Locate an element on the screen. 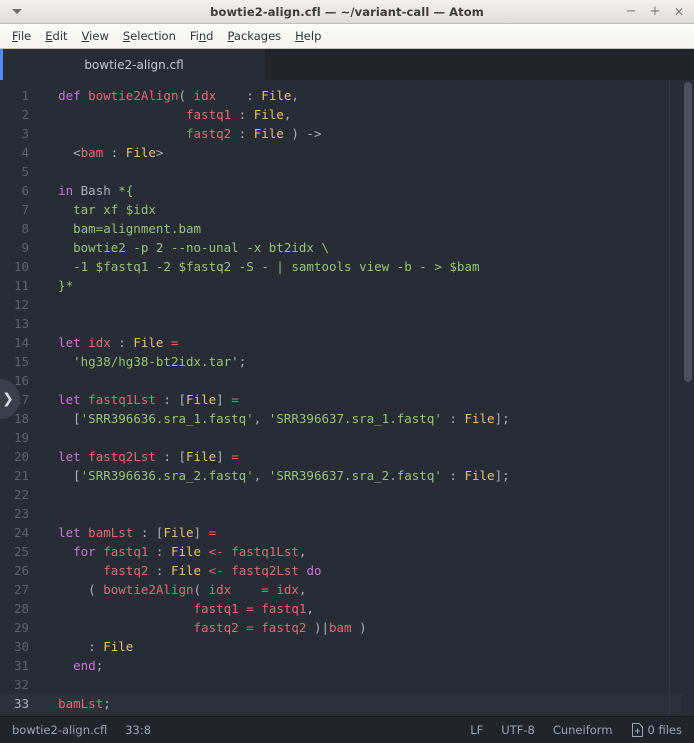  status-cursor-position: 33:8 is located at coordinates (138, 730).